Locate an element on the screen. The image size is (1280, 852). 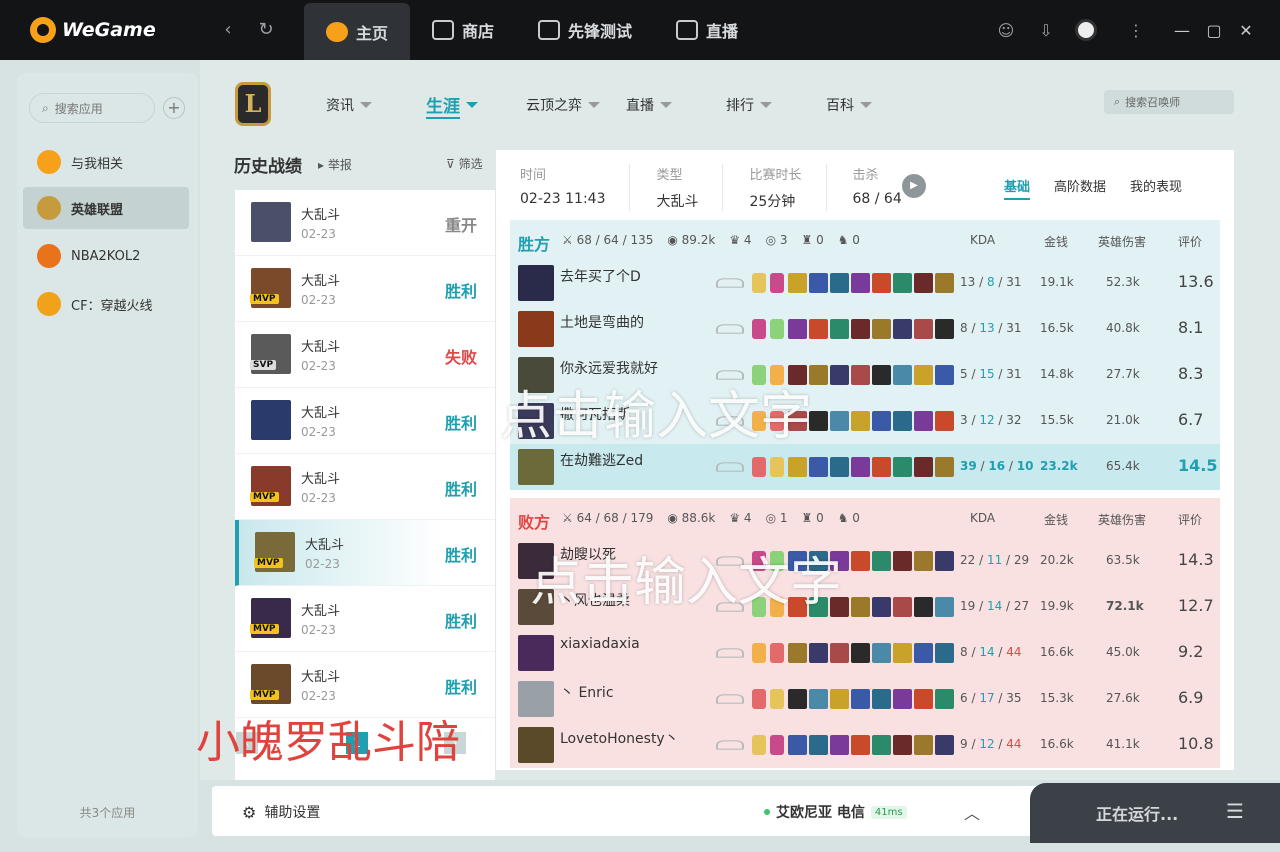
top-tabs: 主页 商店 先锋测试 直播 is located at coordinates (532, 30).